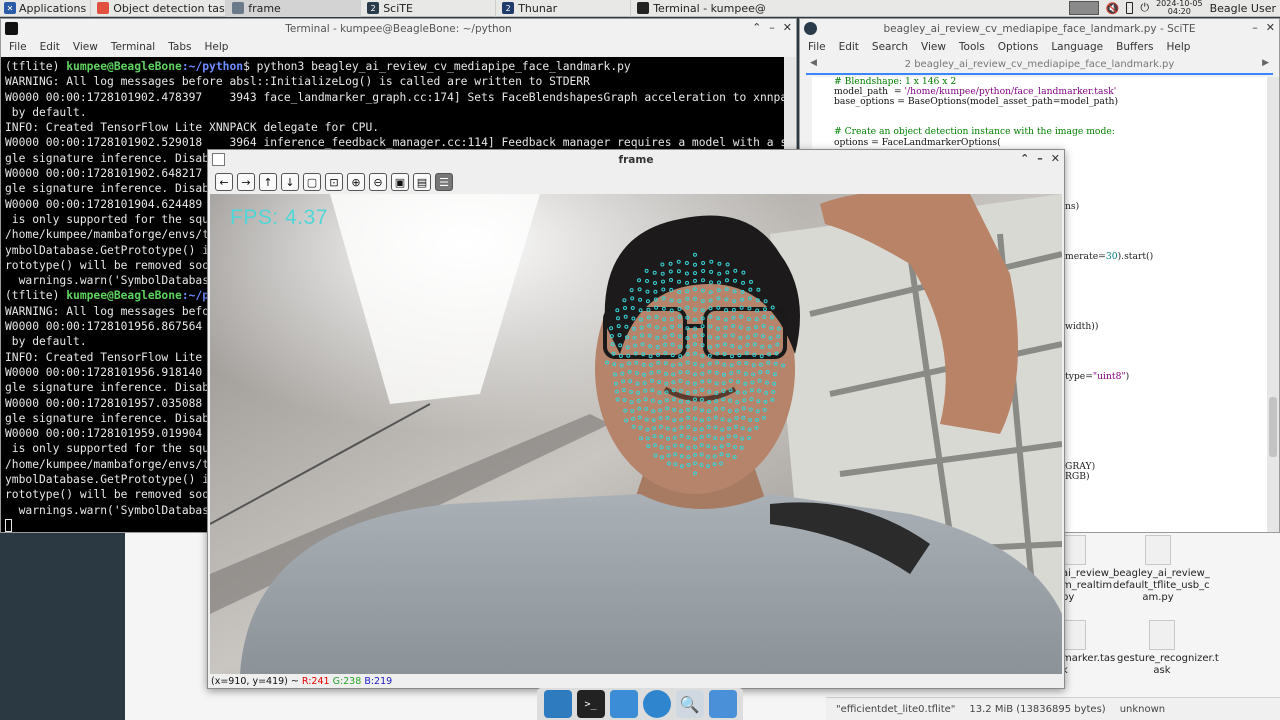  I want to click on menu-language: Language, so click(1077, 47).